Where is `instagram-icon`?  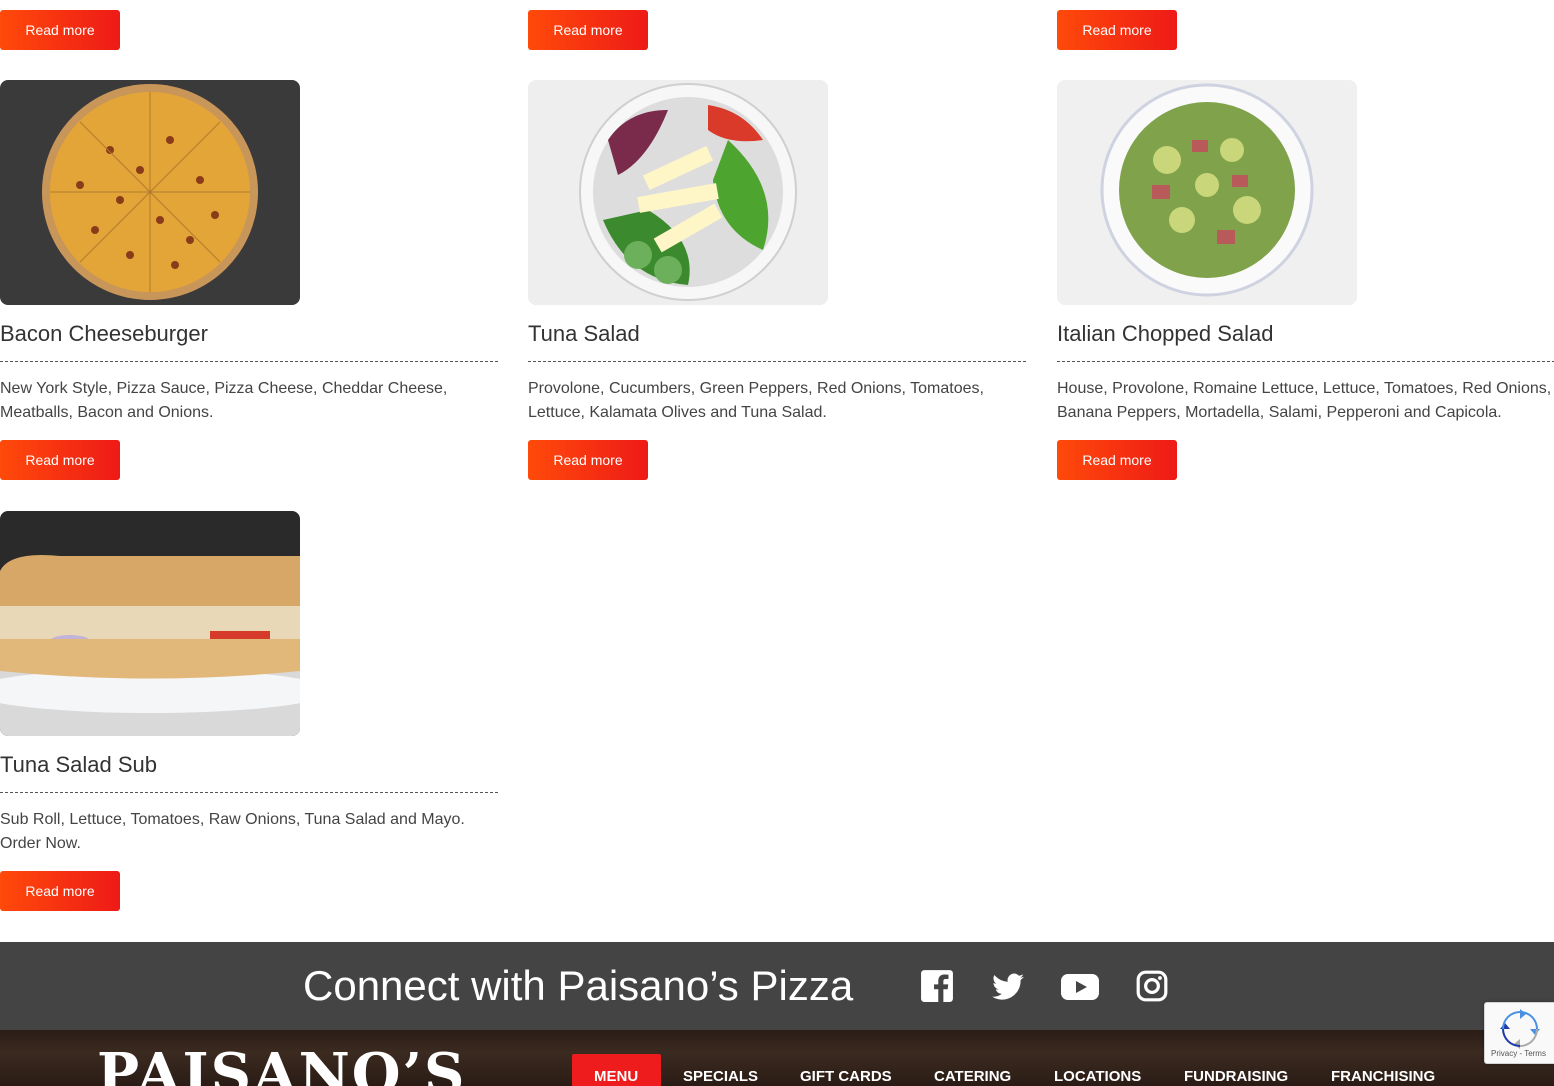 instagram-icon is located at coordinates (1152, 986).